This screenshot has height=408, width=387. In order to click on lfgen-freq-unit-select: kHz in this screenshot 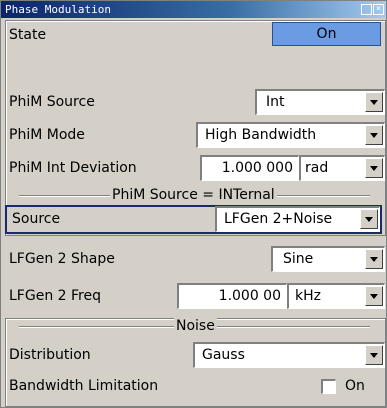, I will do `click(336, 296)`.